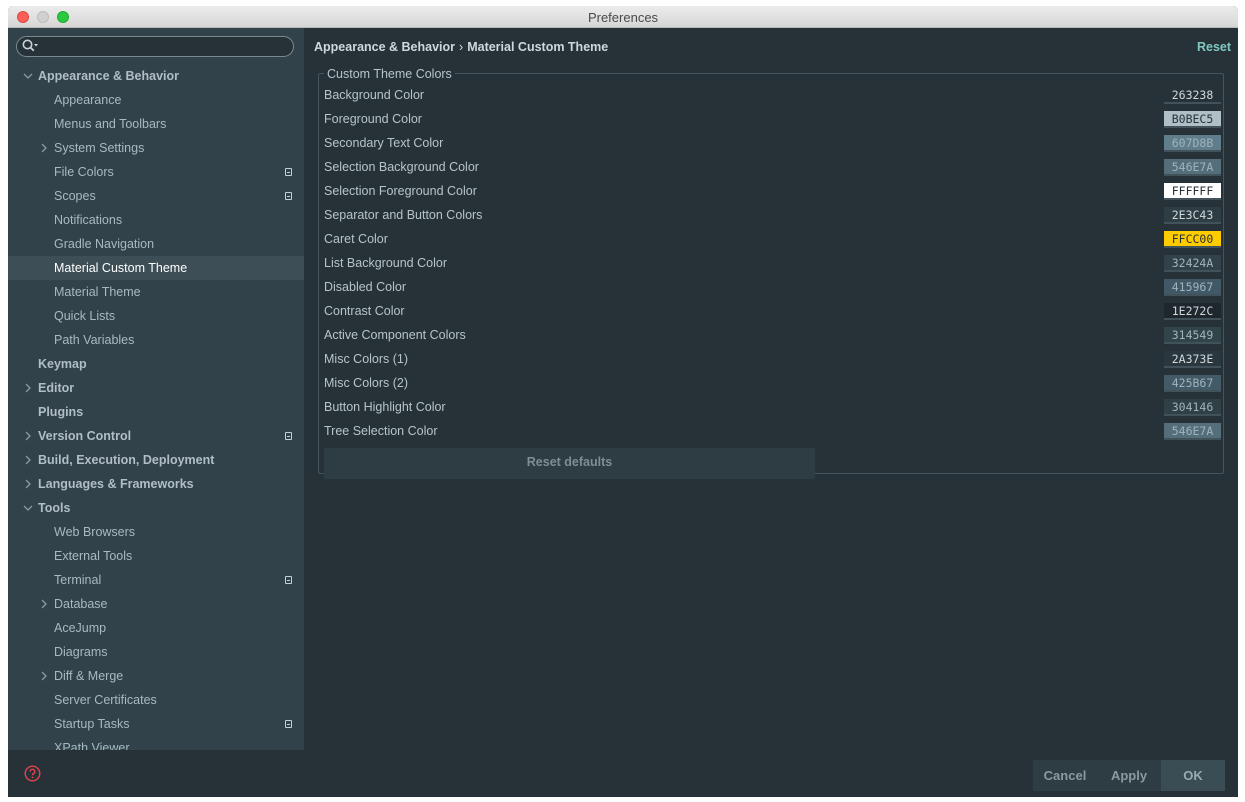 This screenshot has width=1245, height=802. I want to click on search-icon, so click(30, 46).